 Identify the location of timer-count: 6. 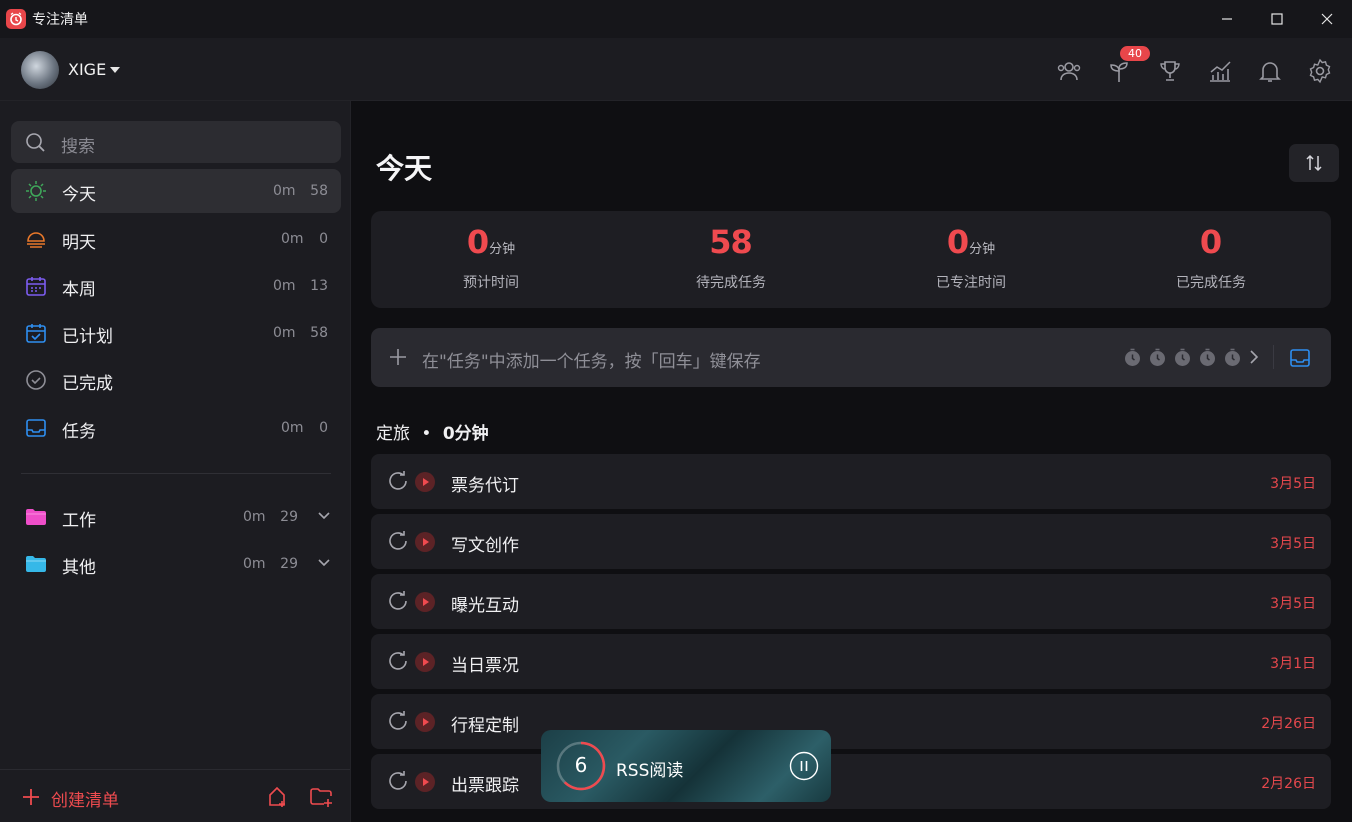
(581, 765).